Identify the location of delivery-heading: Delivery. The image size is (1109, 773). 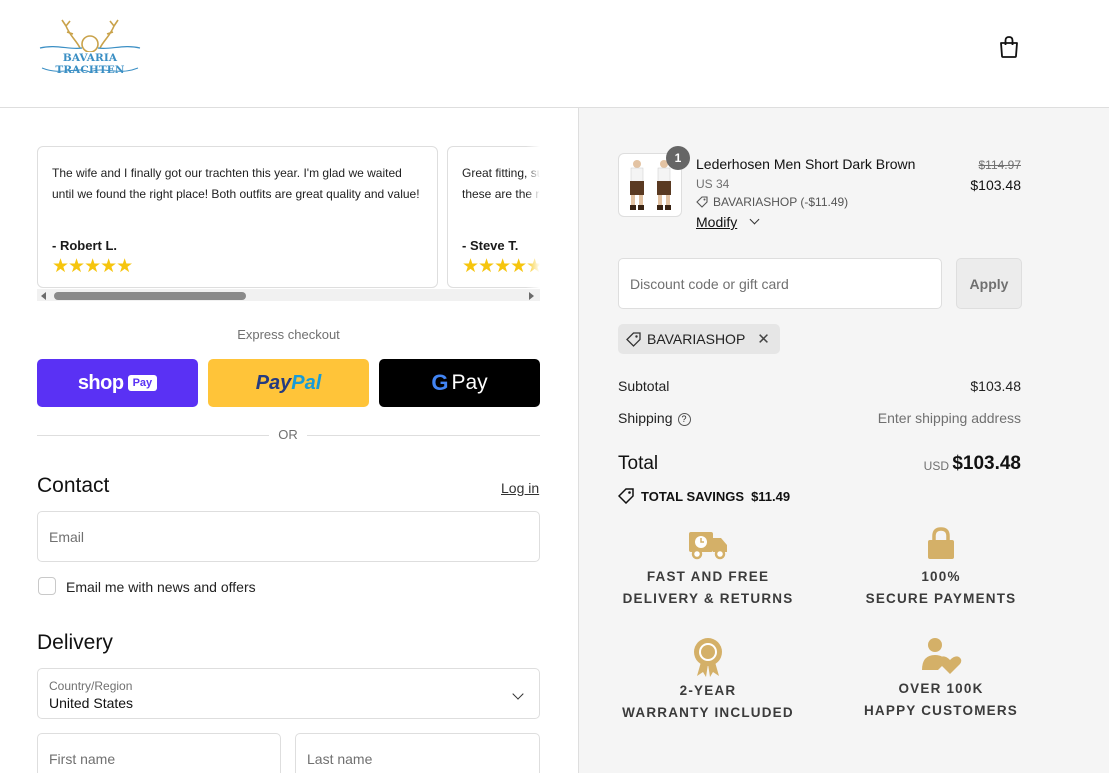
(75, 642).